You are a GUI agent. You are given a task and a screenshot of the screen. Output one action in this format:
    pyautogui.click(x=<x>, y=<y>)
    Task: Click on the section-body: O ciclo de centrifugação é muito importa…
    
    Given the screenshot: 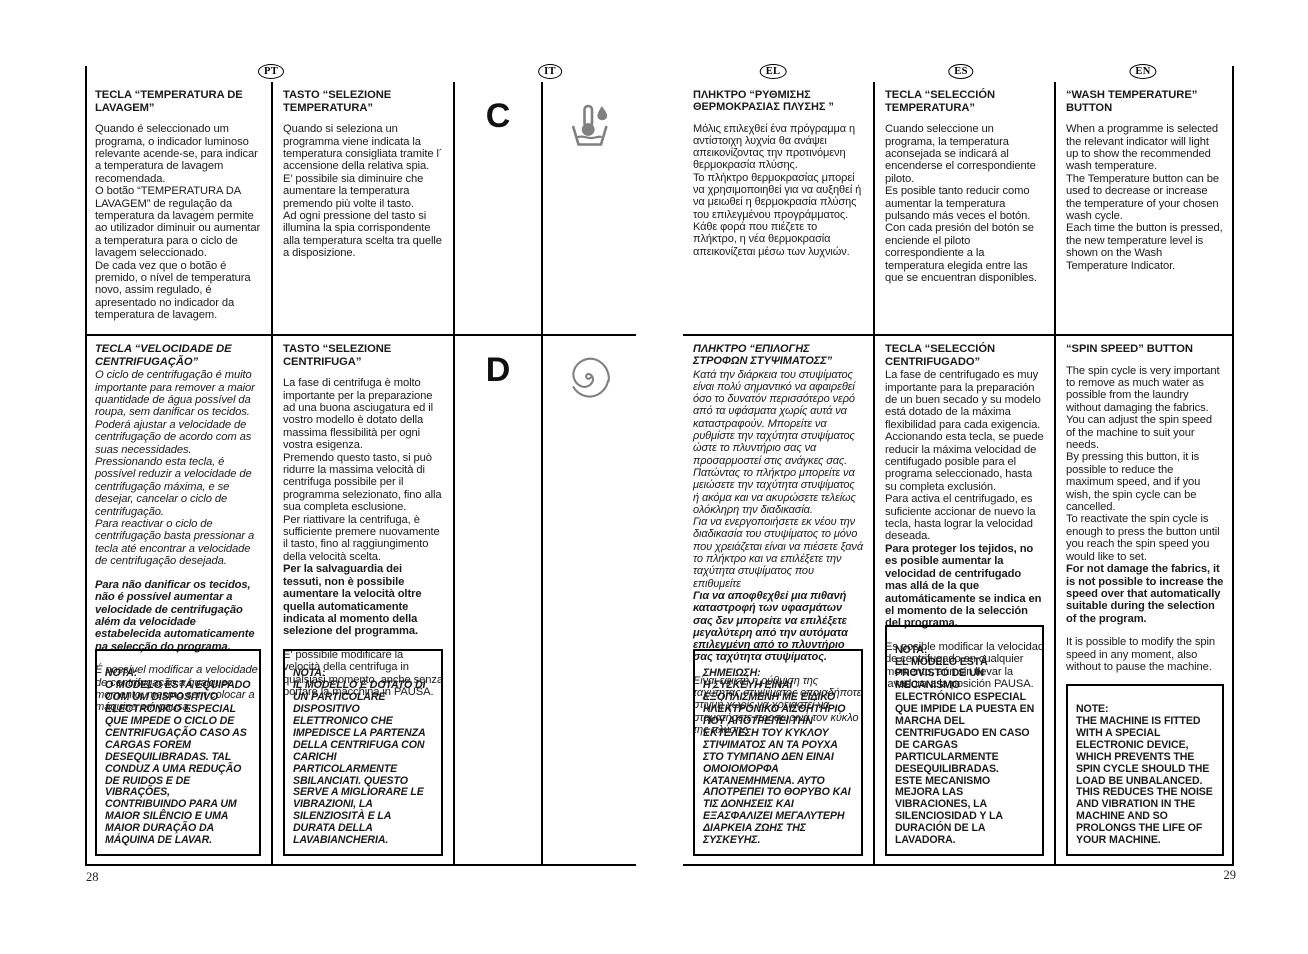 What is the action you would take?
    pyautogui.click(x=175, y=468)
    